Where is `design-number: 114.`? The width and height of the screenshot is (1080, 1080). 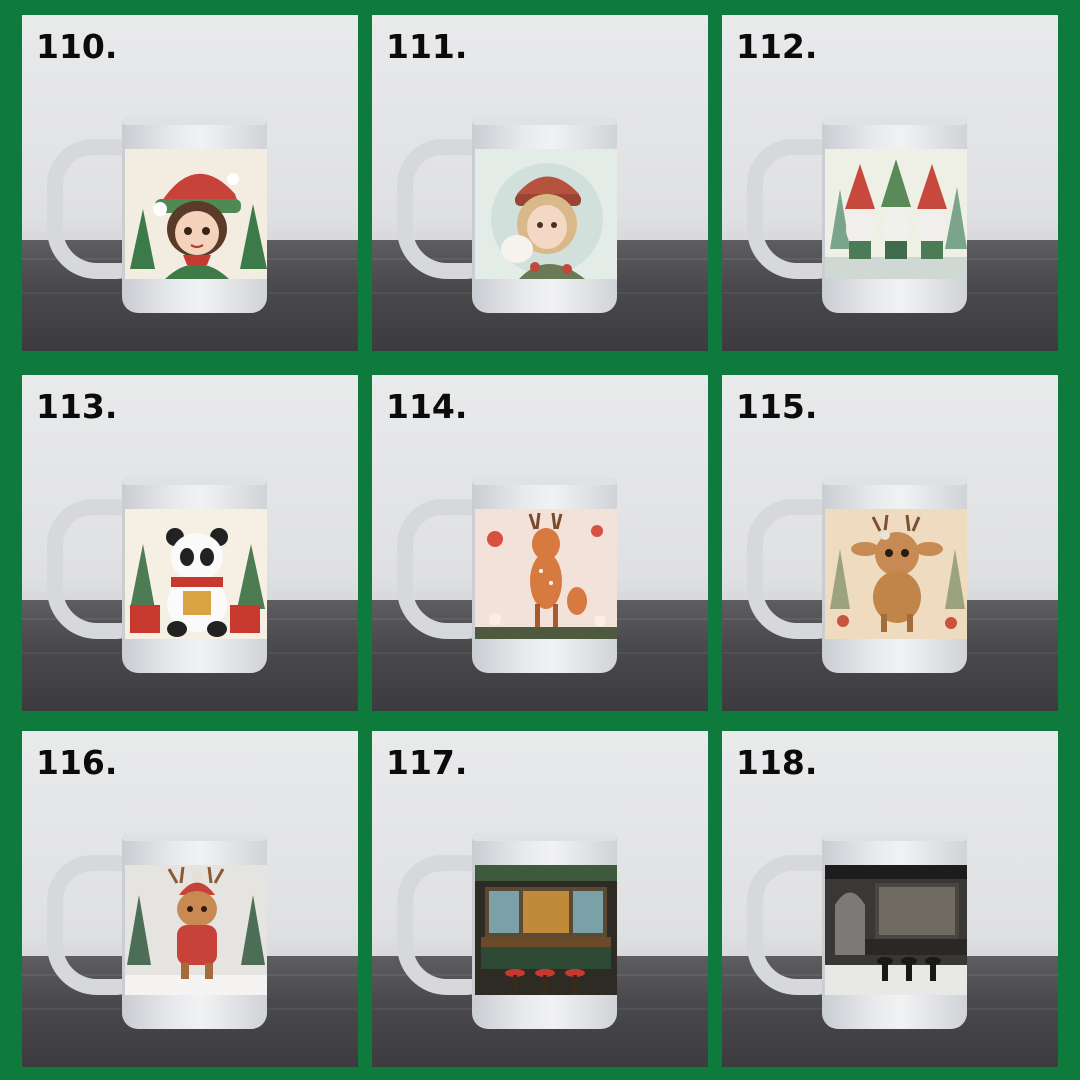
design-number: 114. is located at coordinates (427, 406).